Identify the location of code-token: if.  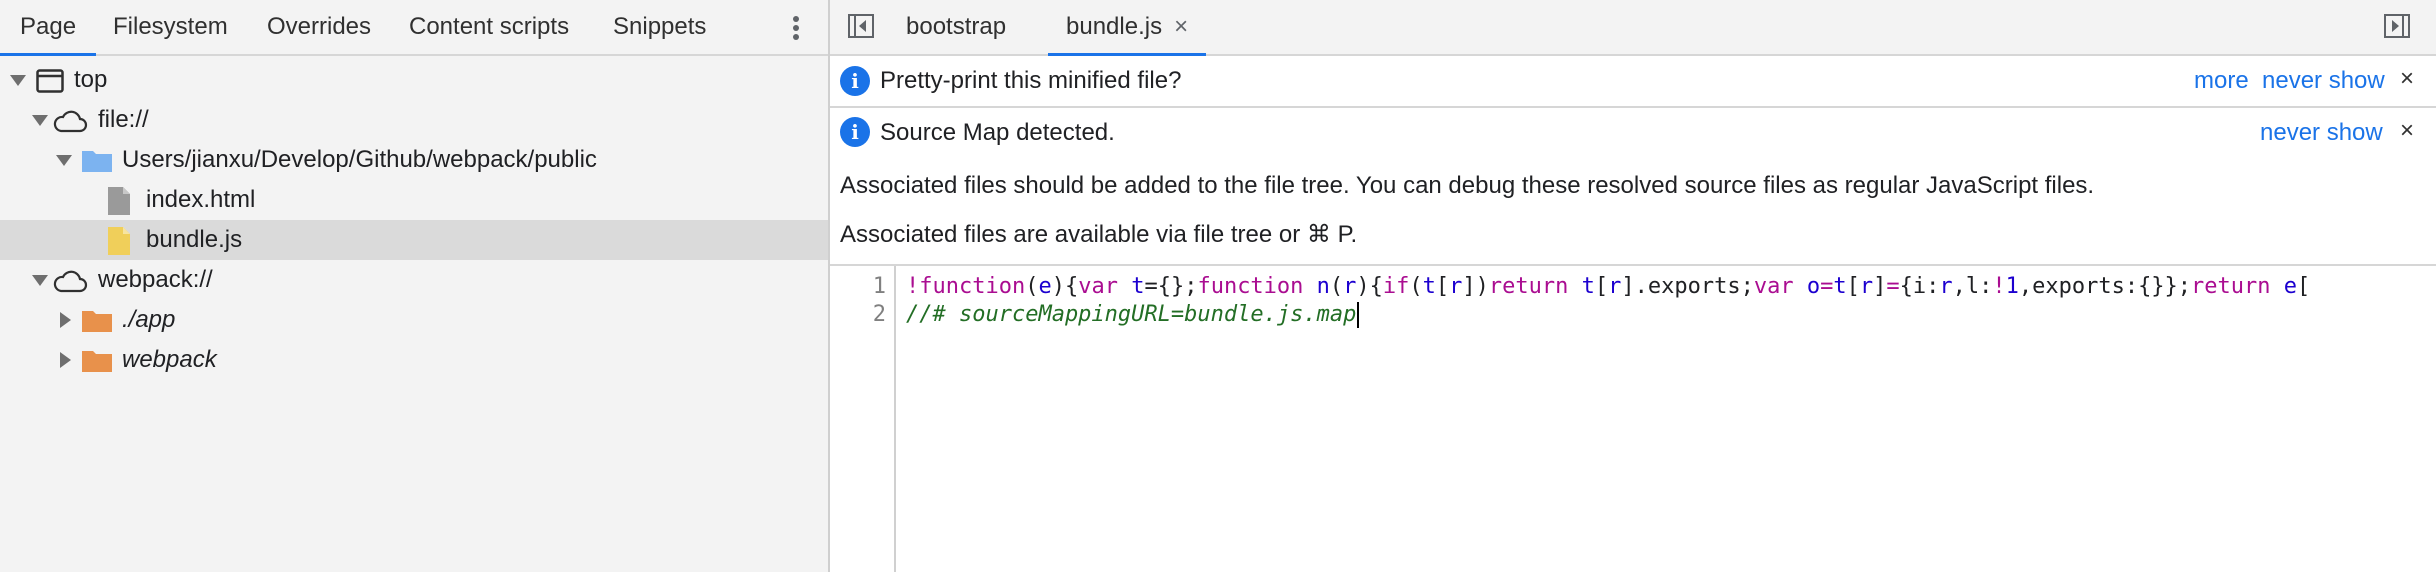
(1396, 286).